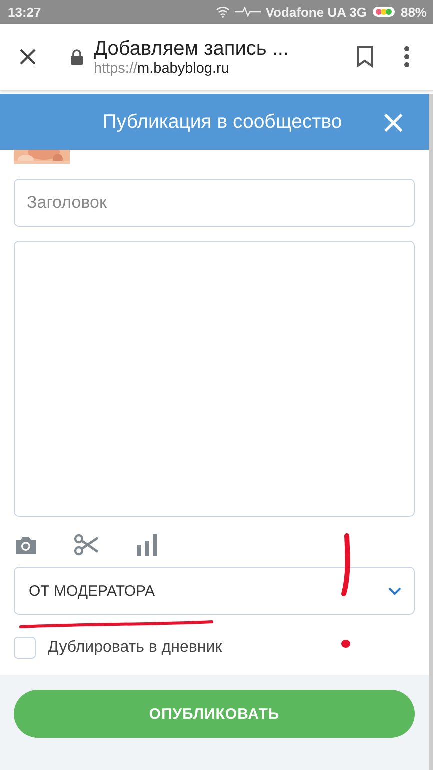 This screenshot has width=433, height=770. I want to click on pulse-icon, so click(247, 12).